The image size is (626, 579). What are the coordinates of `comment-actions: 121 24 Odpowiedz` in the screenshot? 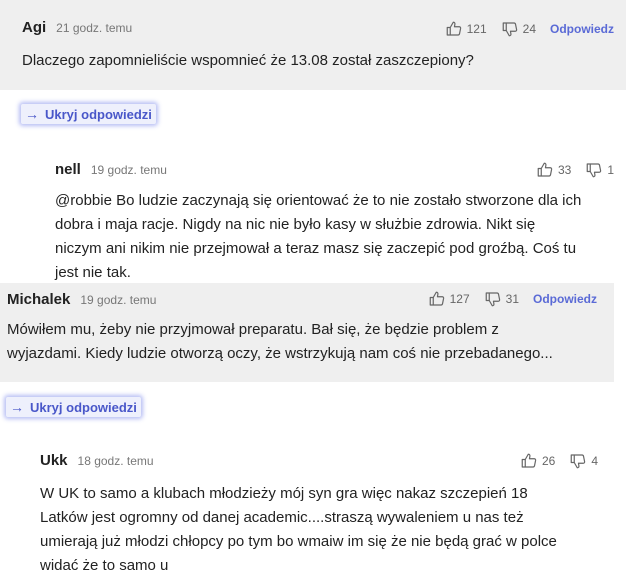 It's located at (529, 29).